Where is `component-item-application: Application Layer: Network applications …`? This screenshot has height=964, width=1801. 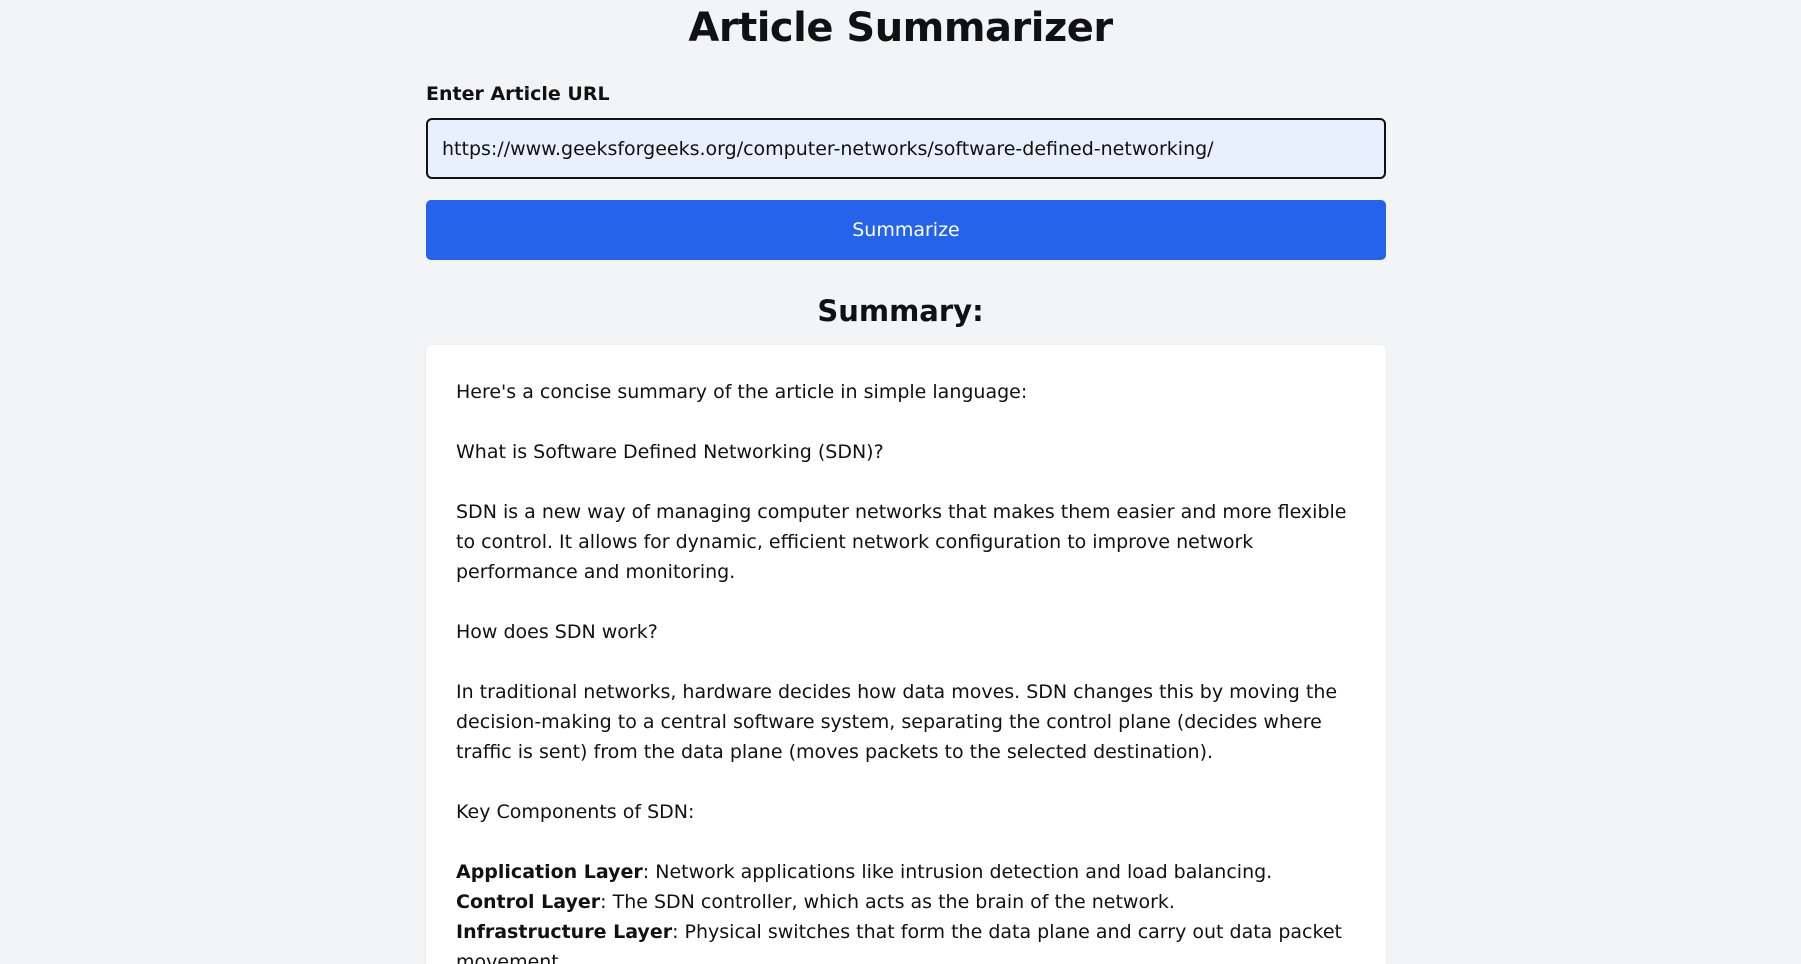 component-item-application: Application Layer: Network applications … is located at coordinates (906, 872).